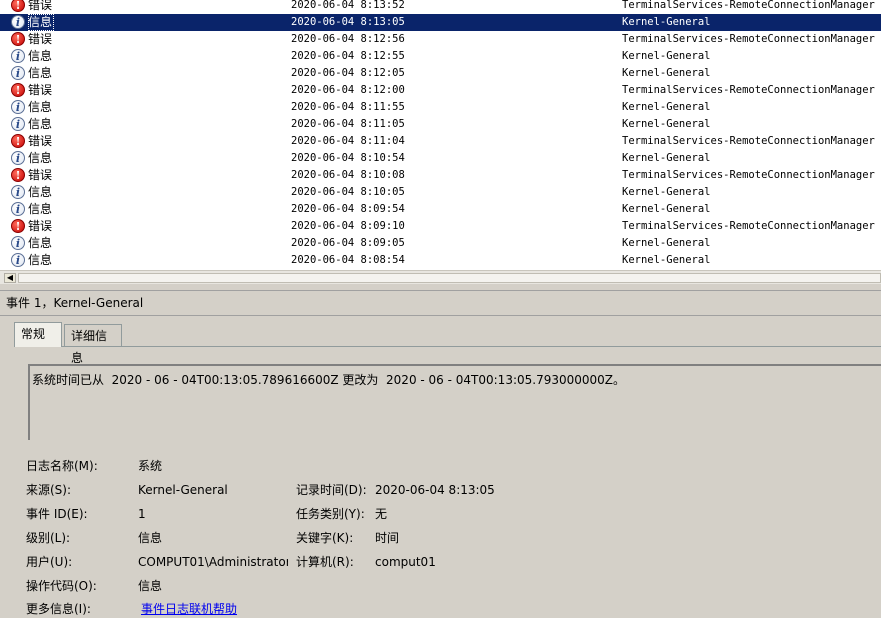 Image resolution: width=881 pixels, height=618 pixels. What do you see at coordinates (440, 260) in the screenshot?
I see `event-row: i 信息 2020-06-04 8:08:54 Kernel-General` at bounding box center [440, 260].